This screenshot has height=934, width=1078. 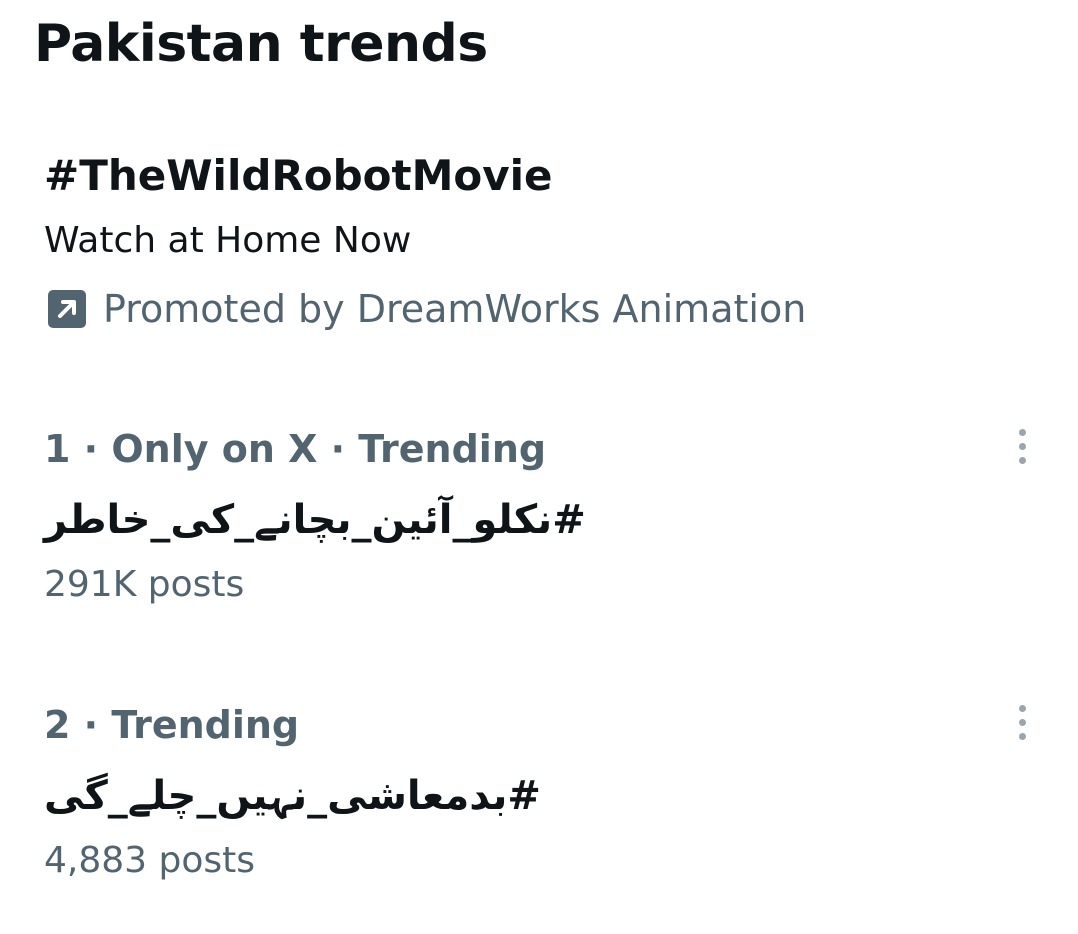 What do you see at coordinates (544, 176) in the screenshot?
I see `promoted-trend-title: #TheWildRobotMovie` at bounding box center [544, 176].